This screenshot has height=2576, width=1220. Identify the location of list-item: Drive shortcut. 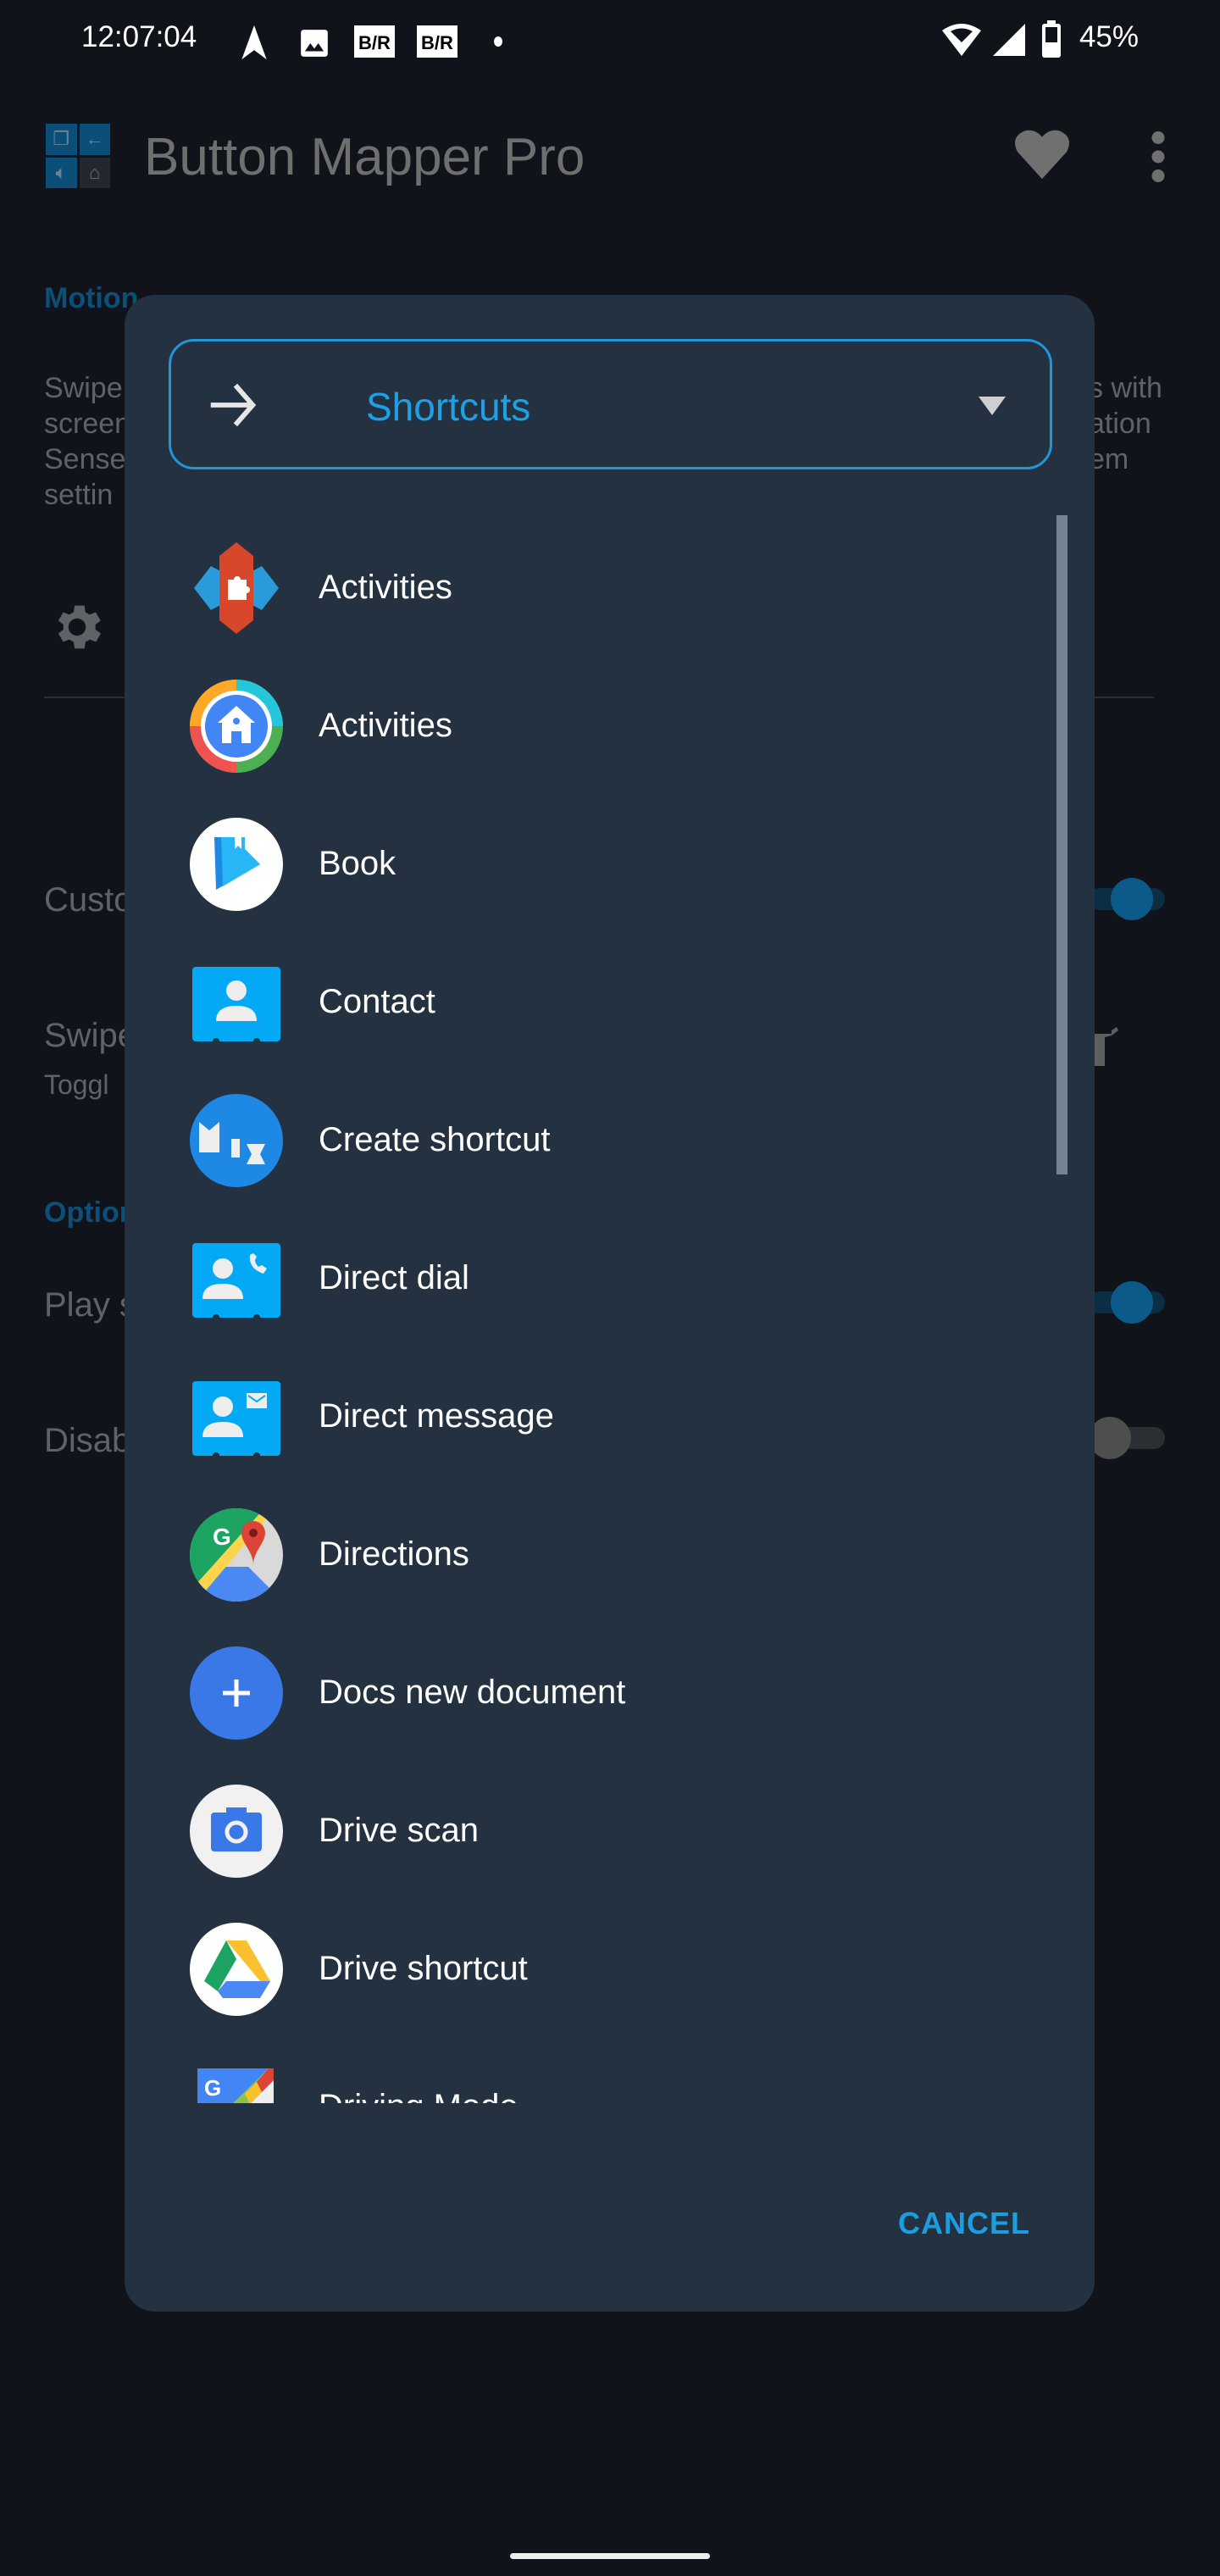
(586, 1969).